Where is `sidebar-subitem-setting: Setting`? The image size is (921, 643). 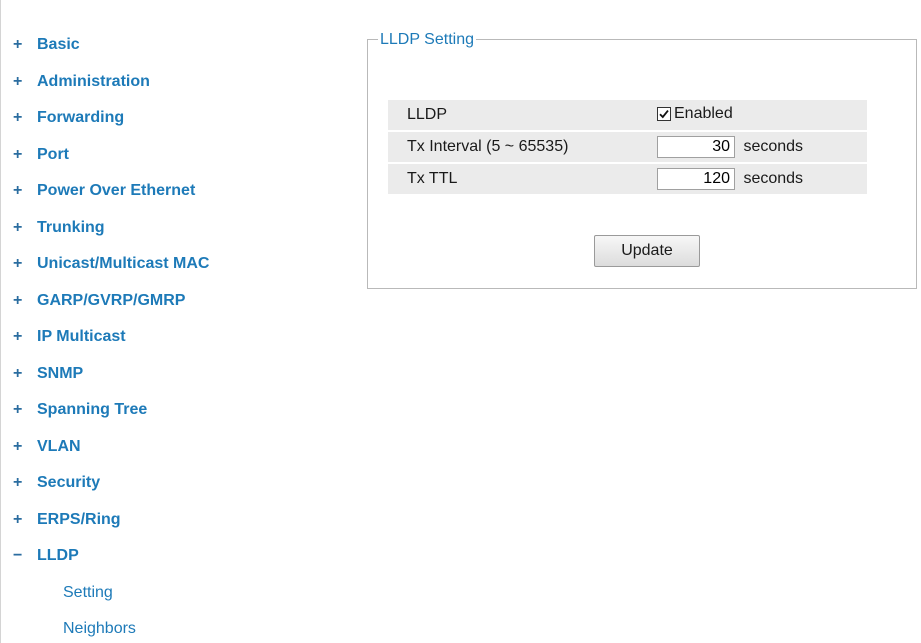
sidebar-subitem-setting: Setting is located at coordinates (105, 593).